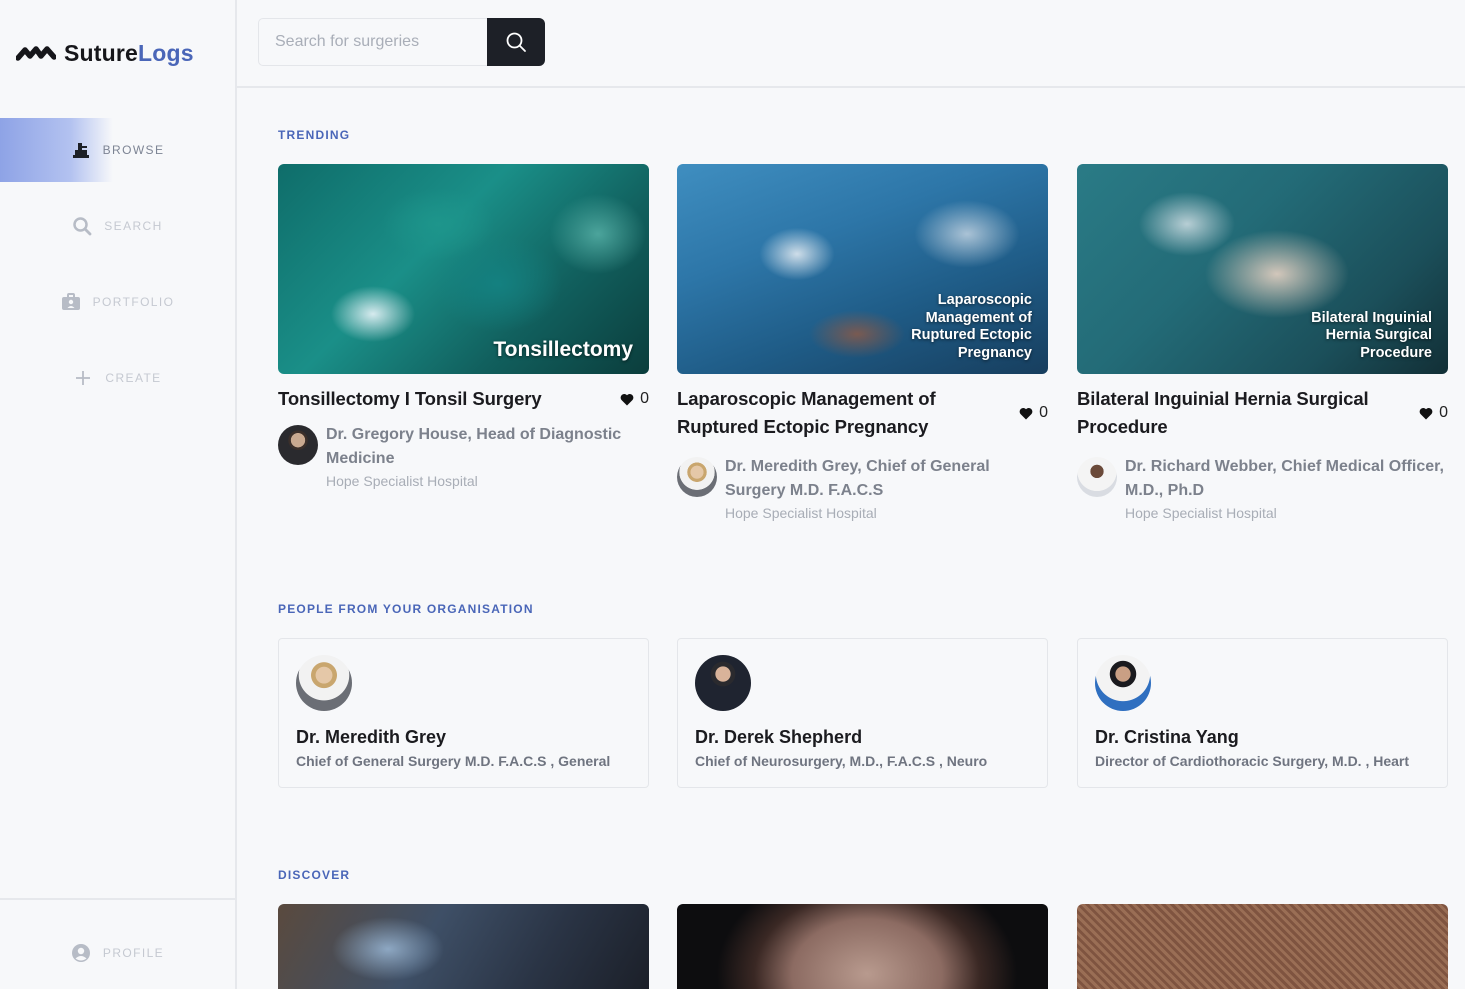 The height and width of the screenshot is (989, 1465). I want to click on user-circle-icon, so click(80, 953).